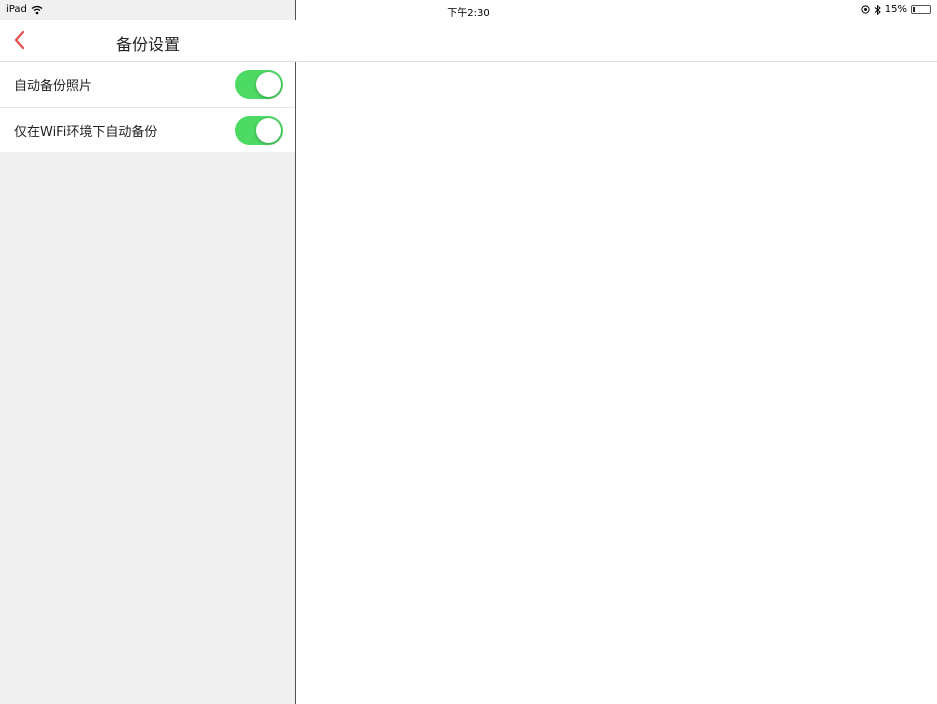  What do you see at coordinates (877, 9) in the screenshot?
I see `bluetooth-icon` at bounding box center [877, 9].